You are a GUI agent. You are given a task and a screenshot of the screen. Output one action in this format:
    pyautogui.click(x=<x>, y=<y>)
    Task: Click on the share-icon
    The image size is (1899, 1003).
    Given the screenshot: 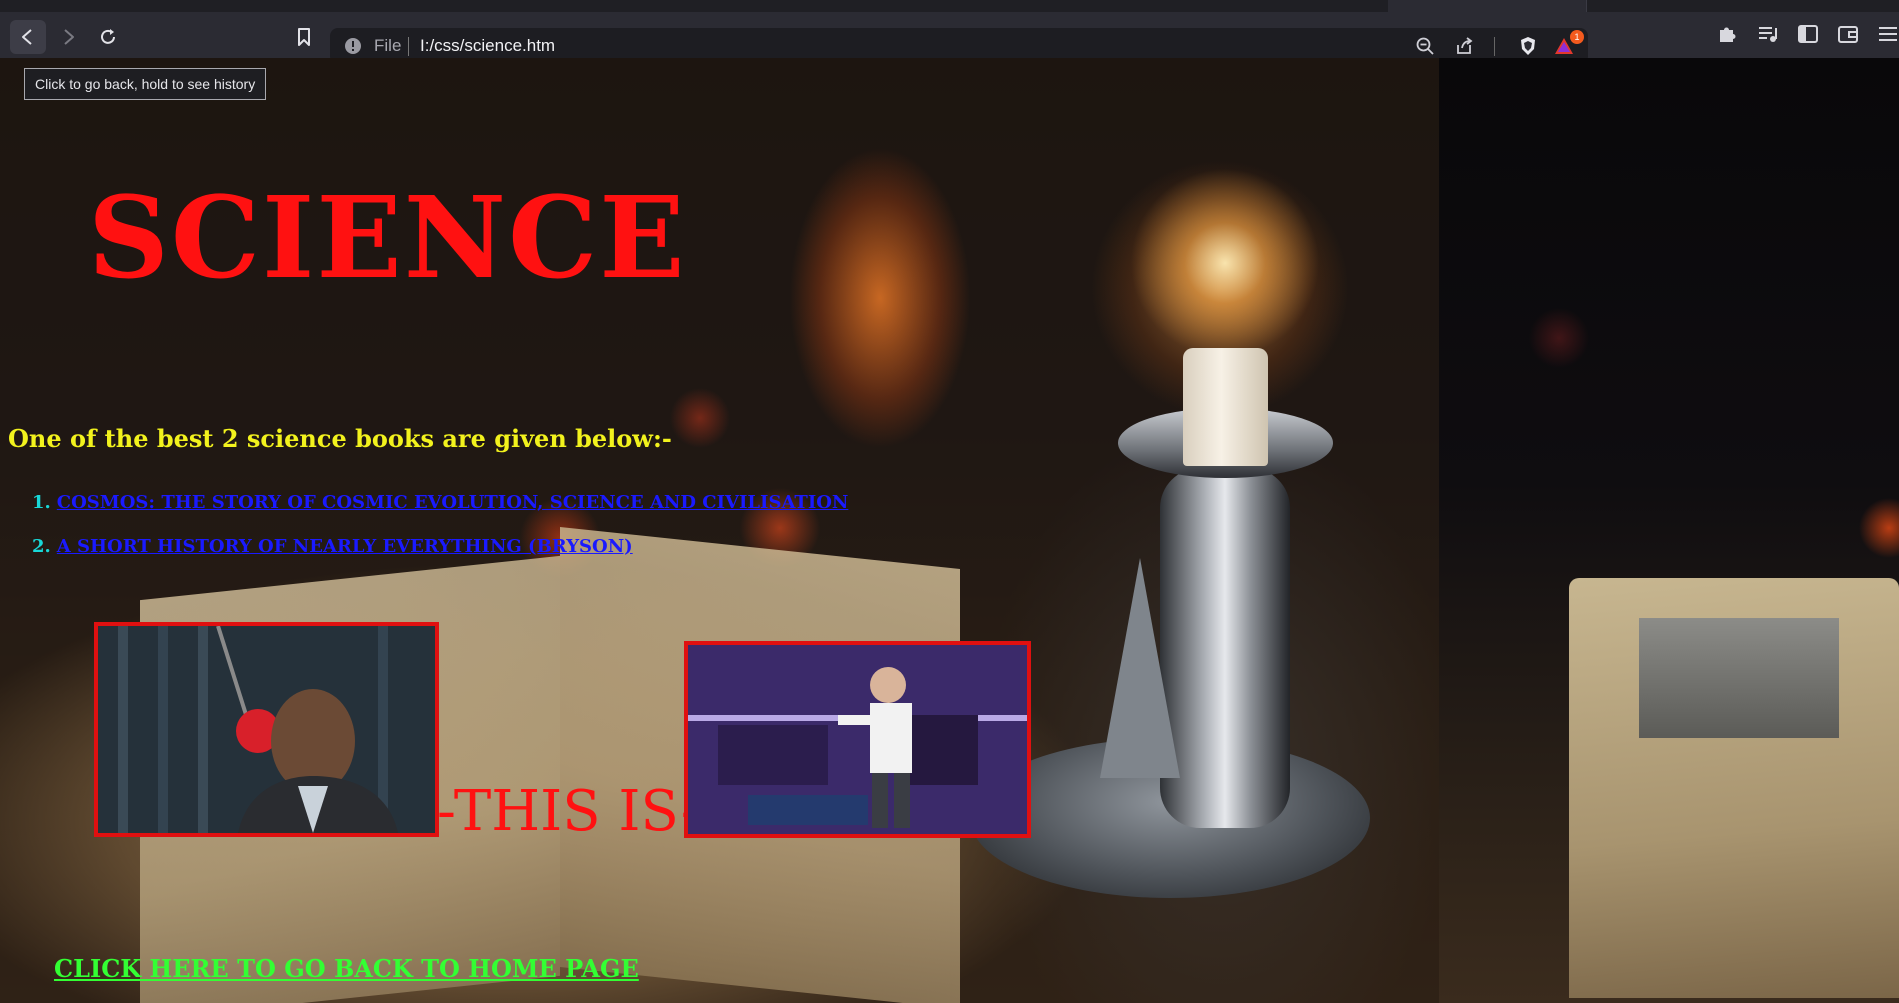 What is the action you would take?
    pyautogui.click(x=1464, y=46)
    